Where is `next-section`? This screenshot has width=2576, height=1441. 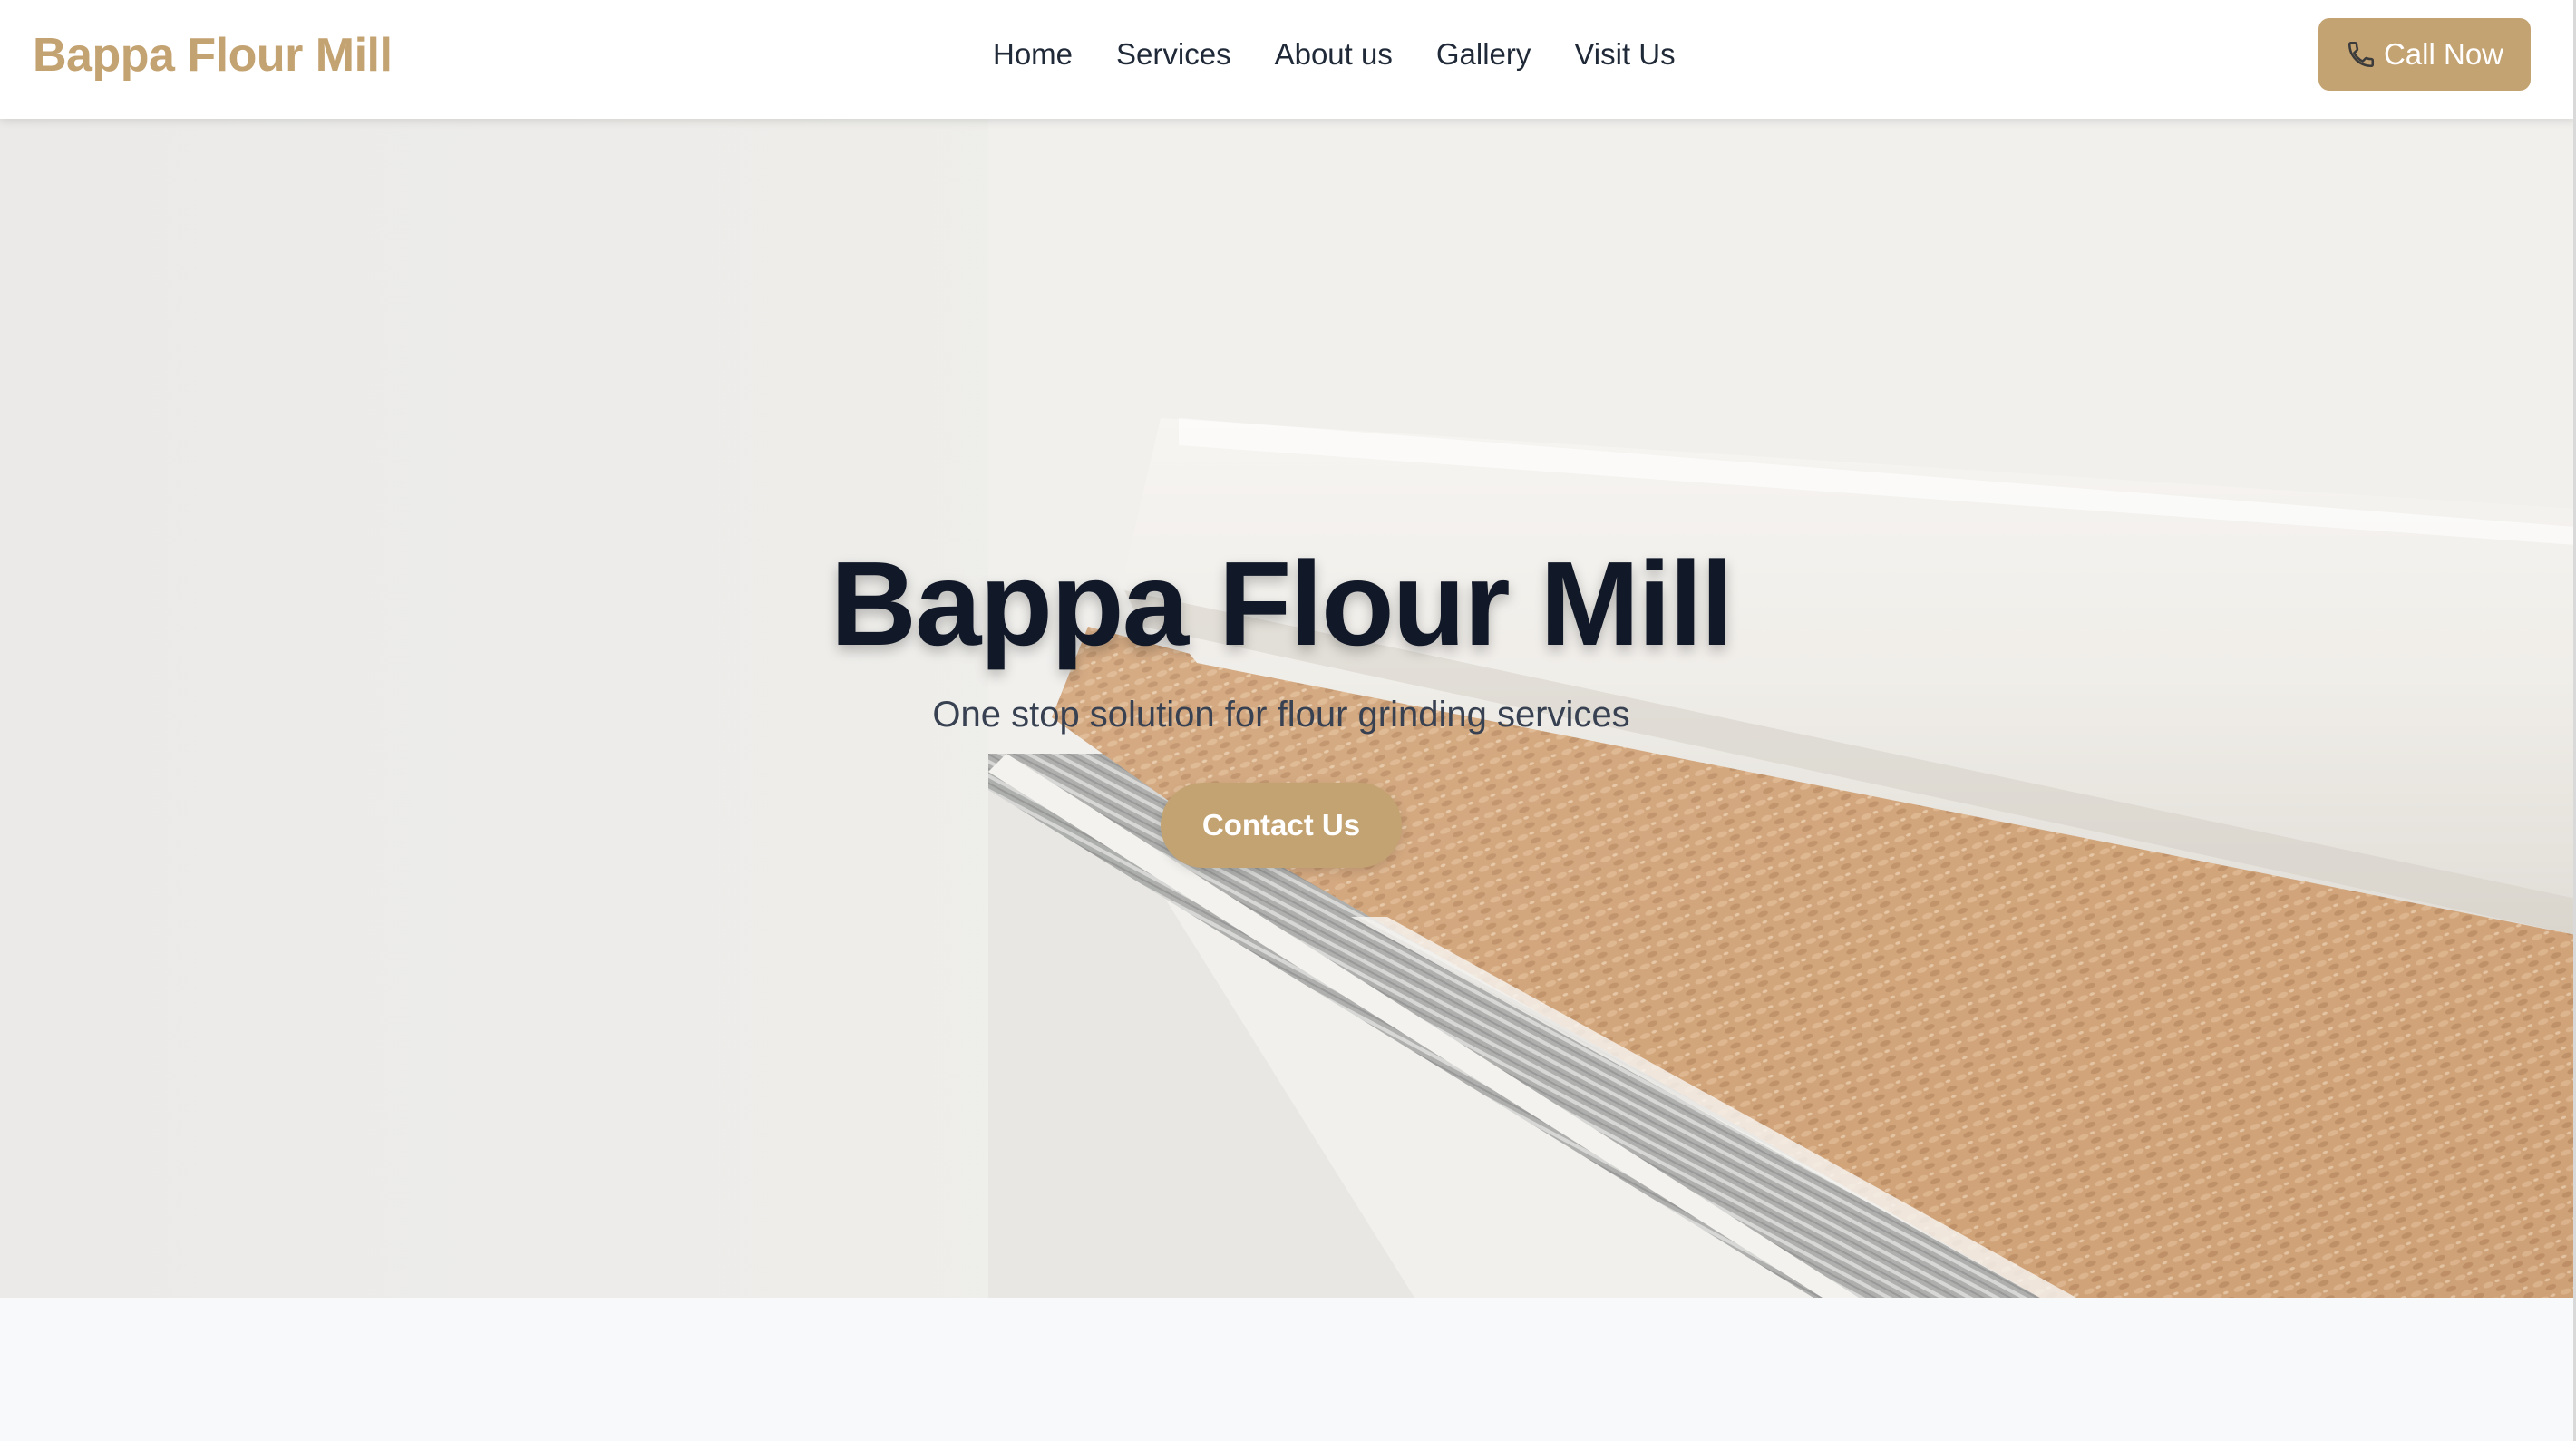
next-section is located at coordinates (1288, 1370).